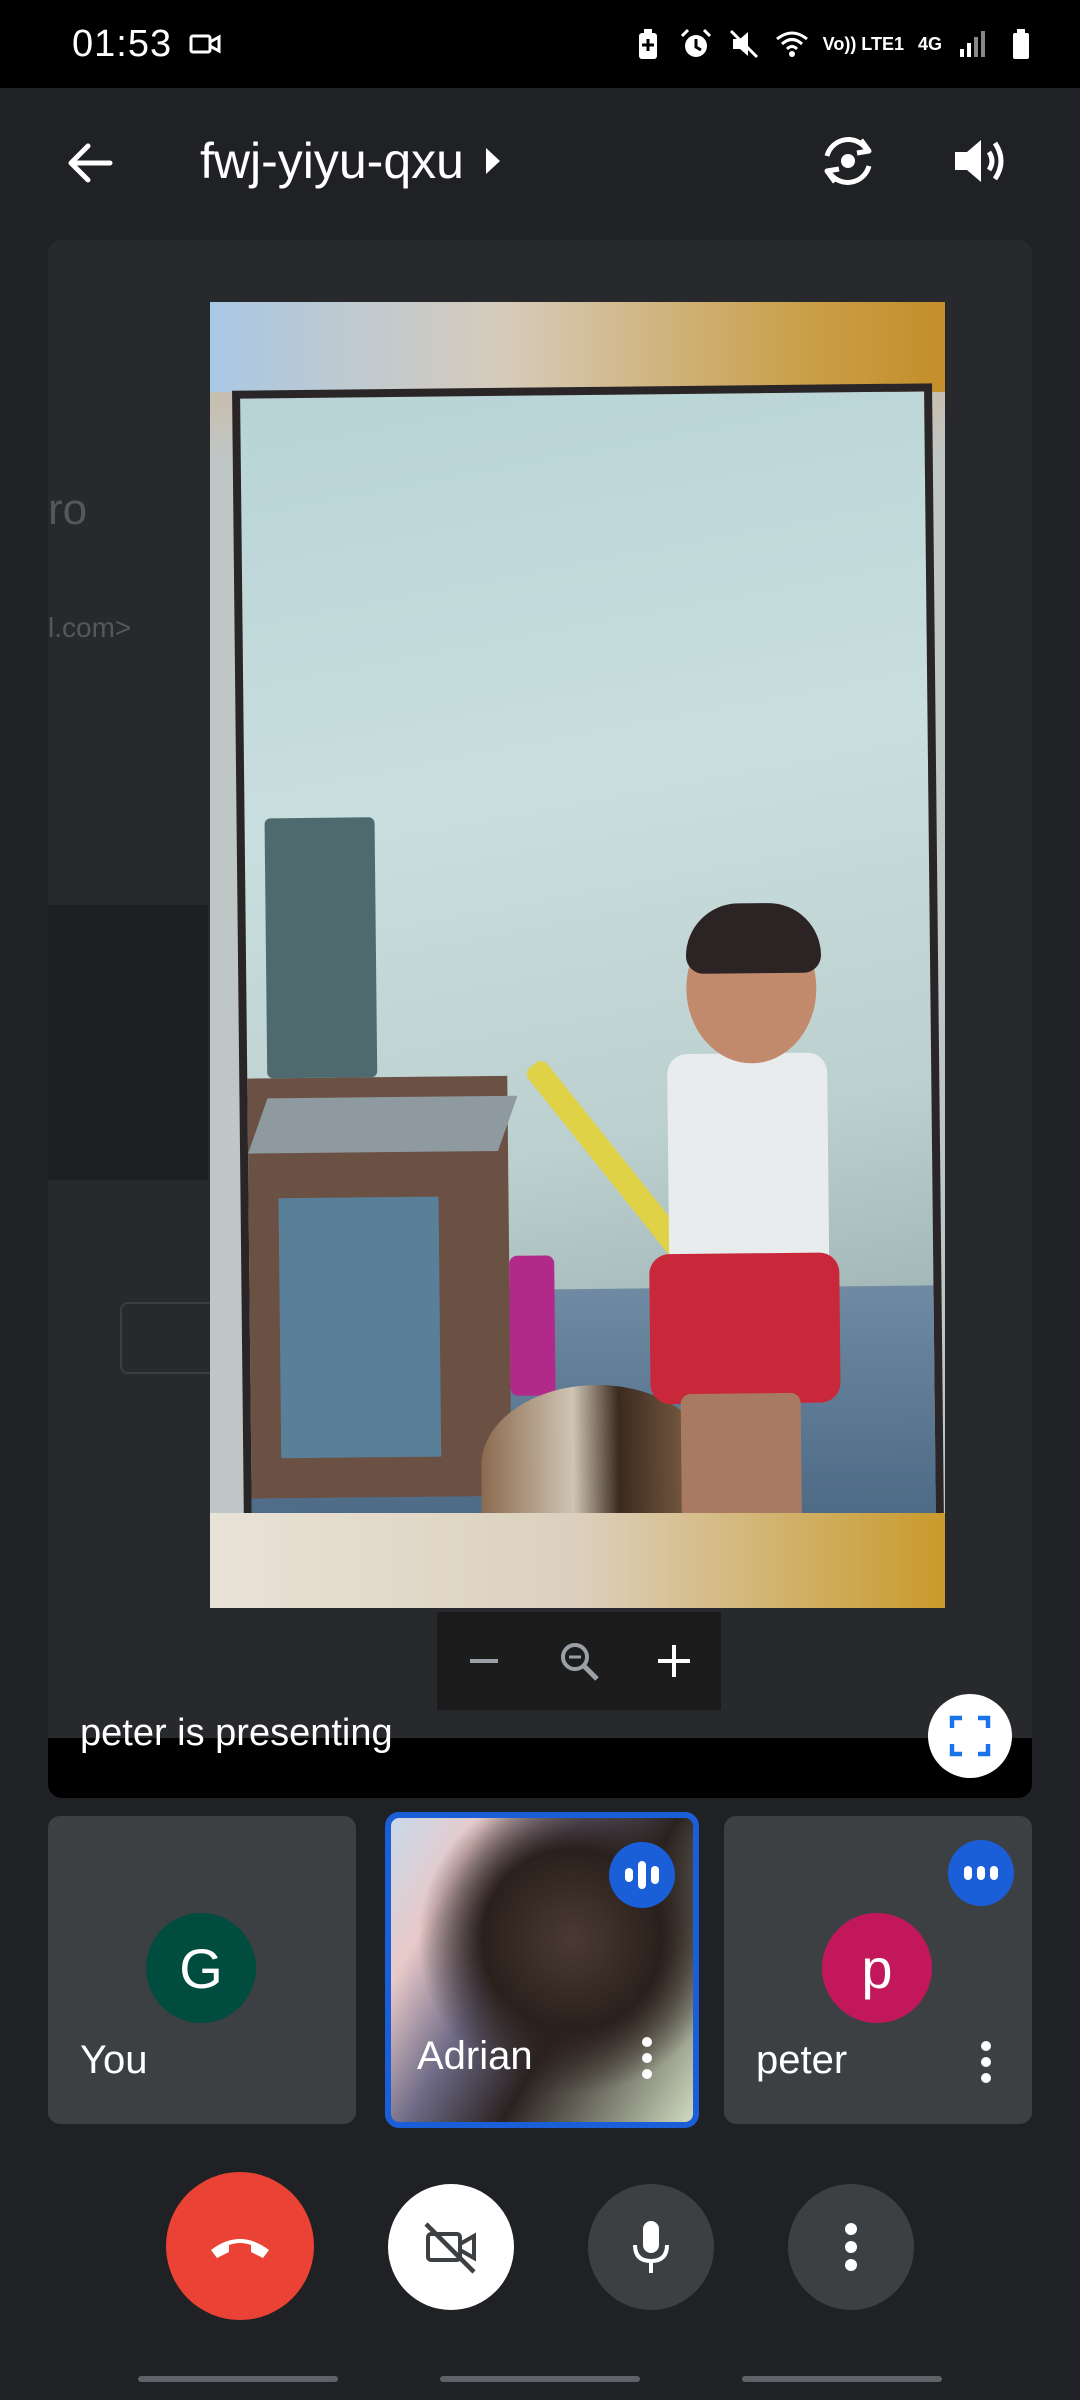 The image size is (1080, 2400). Describe the element at coordinates (978, 161) in the screenshot. I see `speaker-icon` at that location.